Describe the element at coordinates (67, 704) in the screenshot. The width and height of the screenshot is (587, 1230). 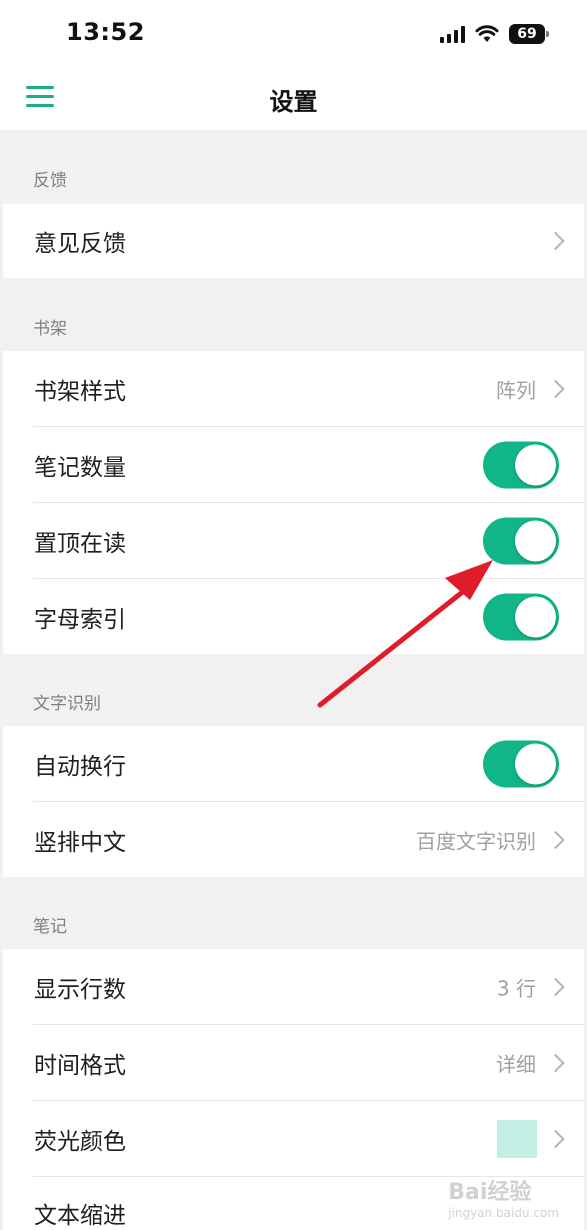
I see `section-header-label: 文字识别` at that location.